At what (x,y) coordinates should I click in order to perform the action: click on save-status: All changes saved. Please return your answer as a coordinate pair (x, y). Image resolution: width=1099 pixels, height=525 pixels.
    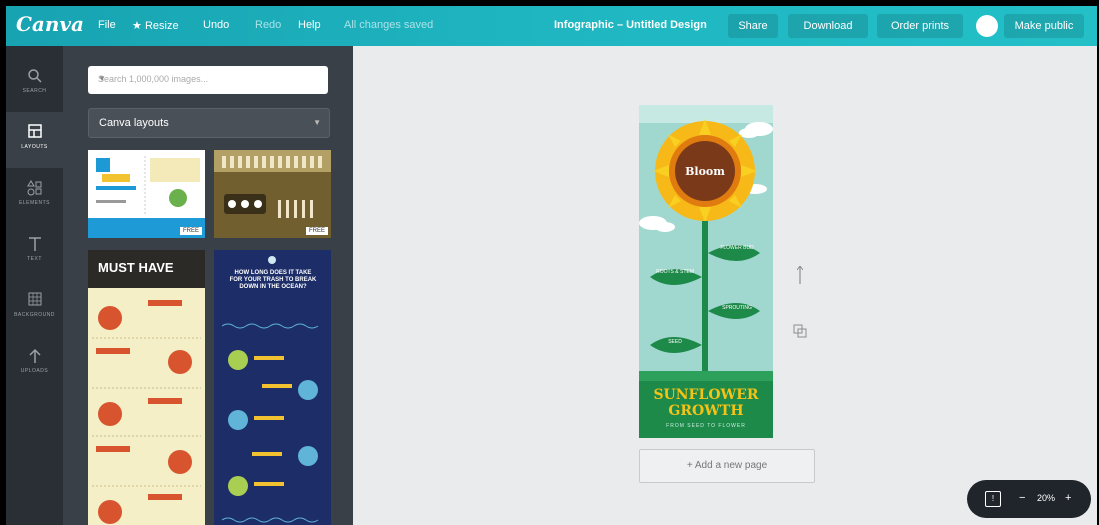
    Looking at the image, I should click on (389, 25).